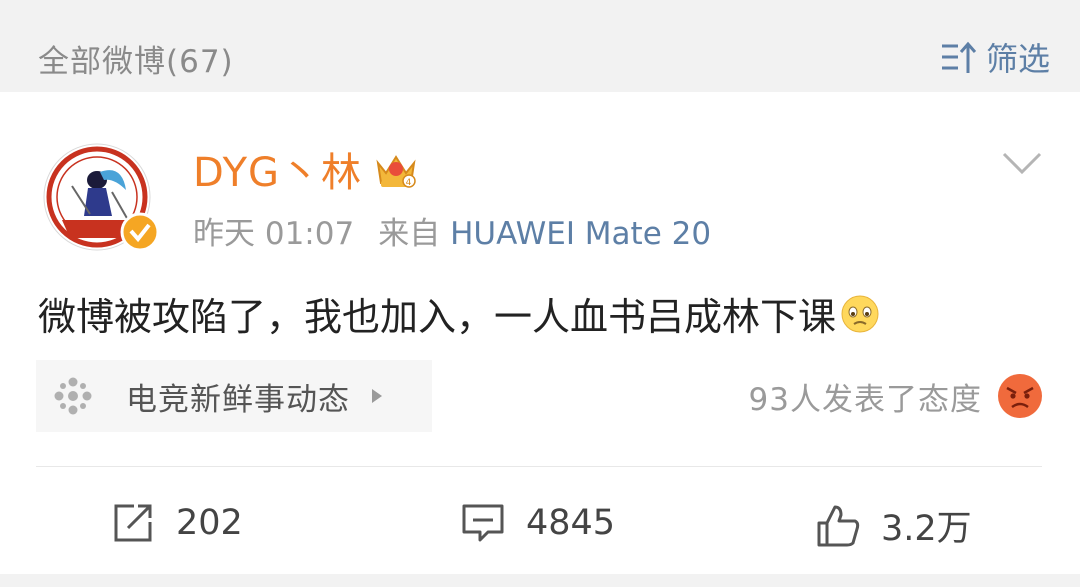 This screenshot has width=1080, height=587. What do you see at coordinates (1017, 59) in the screenshot?
I see `filter-label: 筛选` at bounding box center [1017, 59].